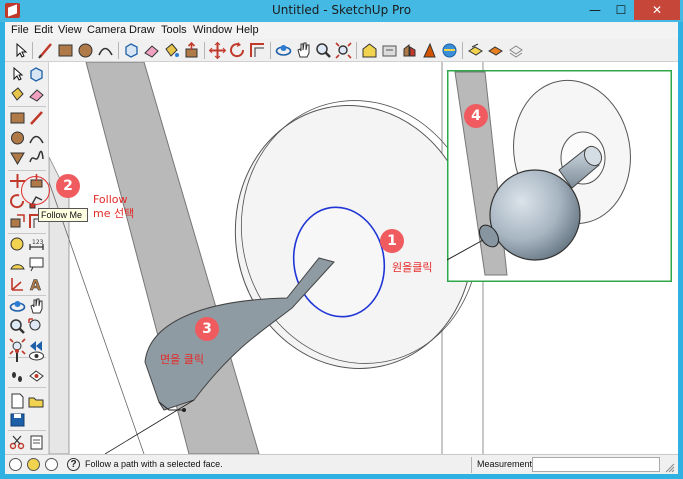  Describe the element at coordinates (217, 50) in the screenshot. I see `move-tool-icon` at that location.